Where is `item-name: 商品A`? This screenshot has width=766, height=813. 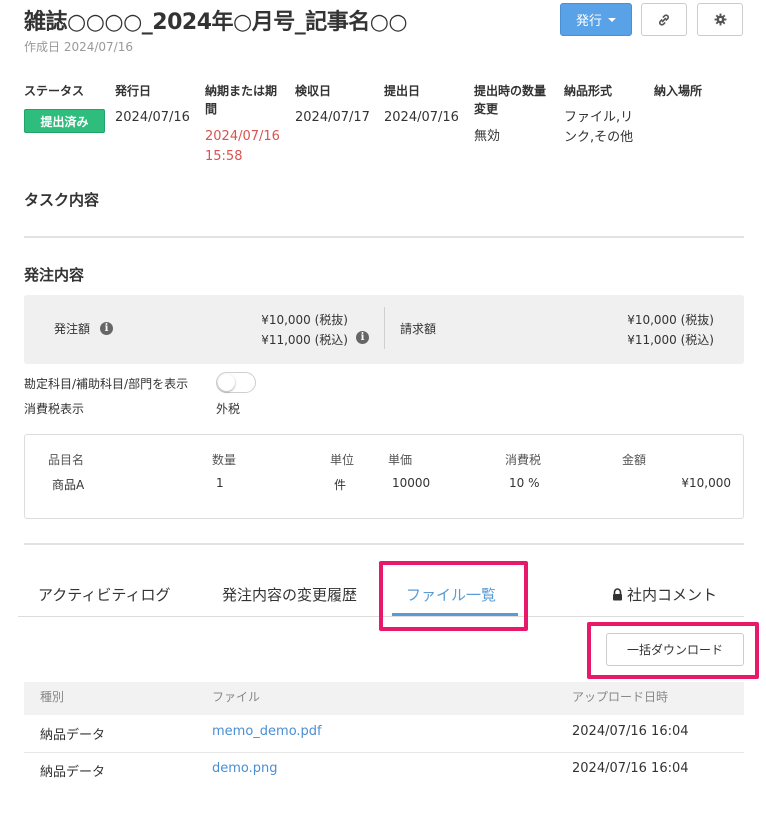 item-name: 商品A is located at coordinates (68, 485).